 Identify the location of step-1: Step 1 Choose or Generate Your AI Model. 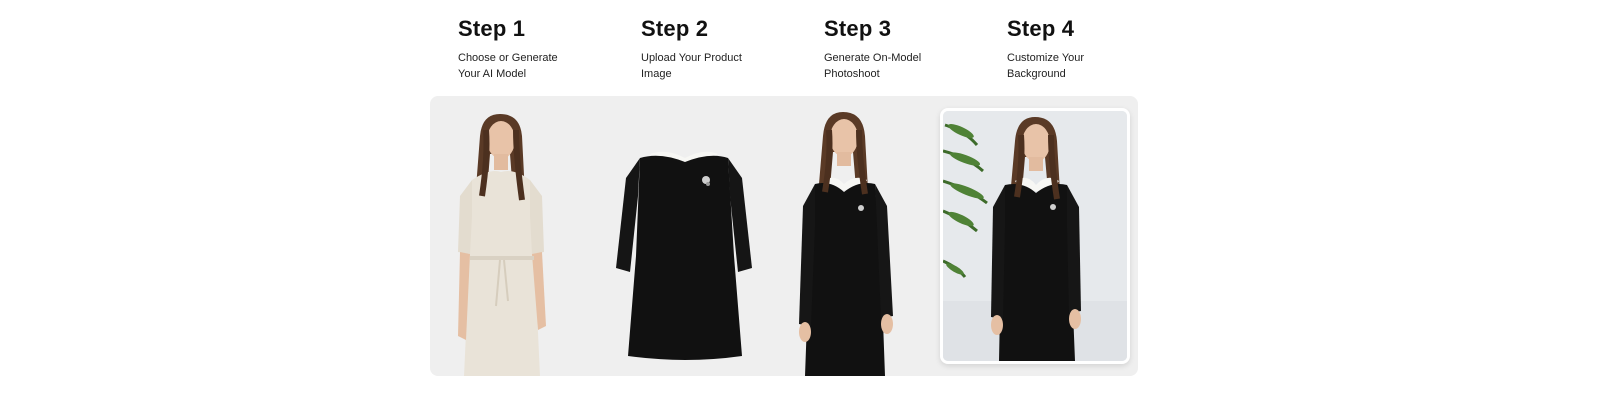
(538, 48).